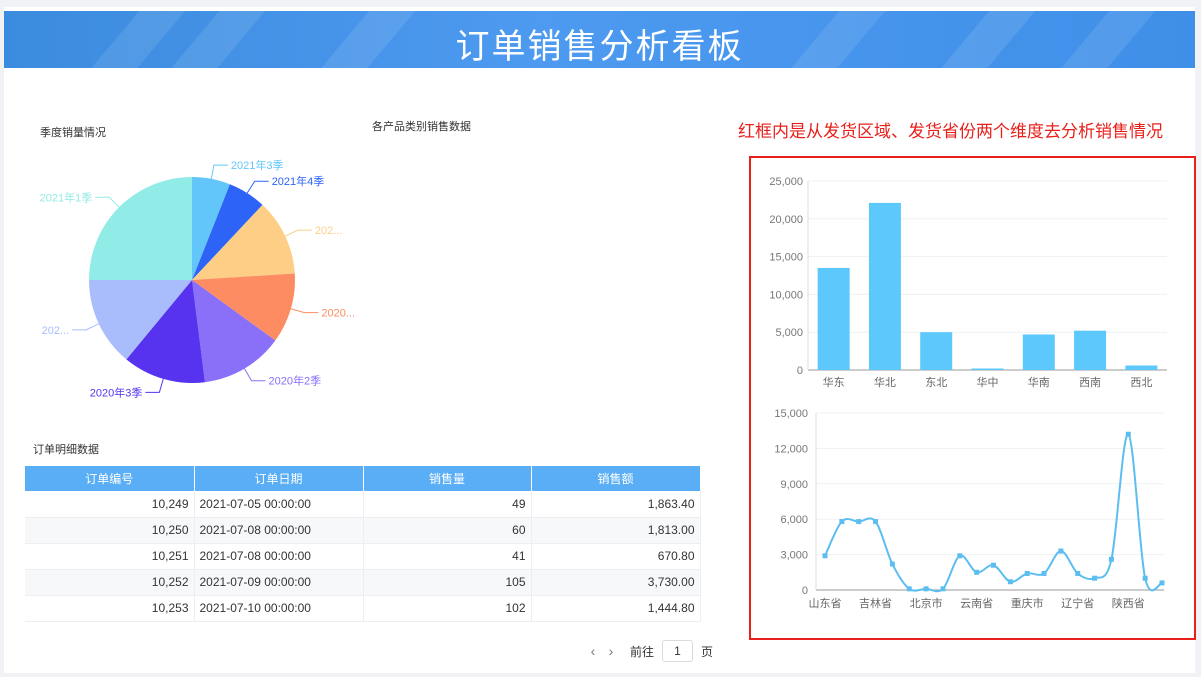 This screenshot has height=677, width=1201. Describe the element at coordinates (678, 651) in the screenshot. I see `page-number-input: 1` at that location.